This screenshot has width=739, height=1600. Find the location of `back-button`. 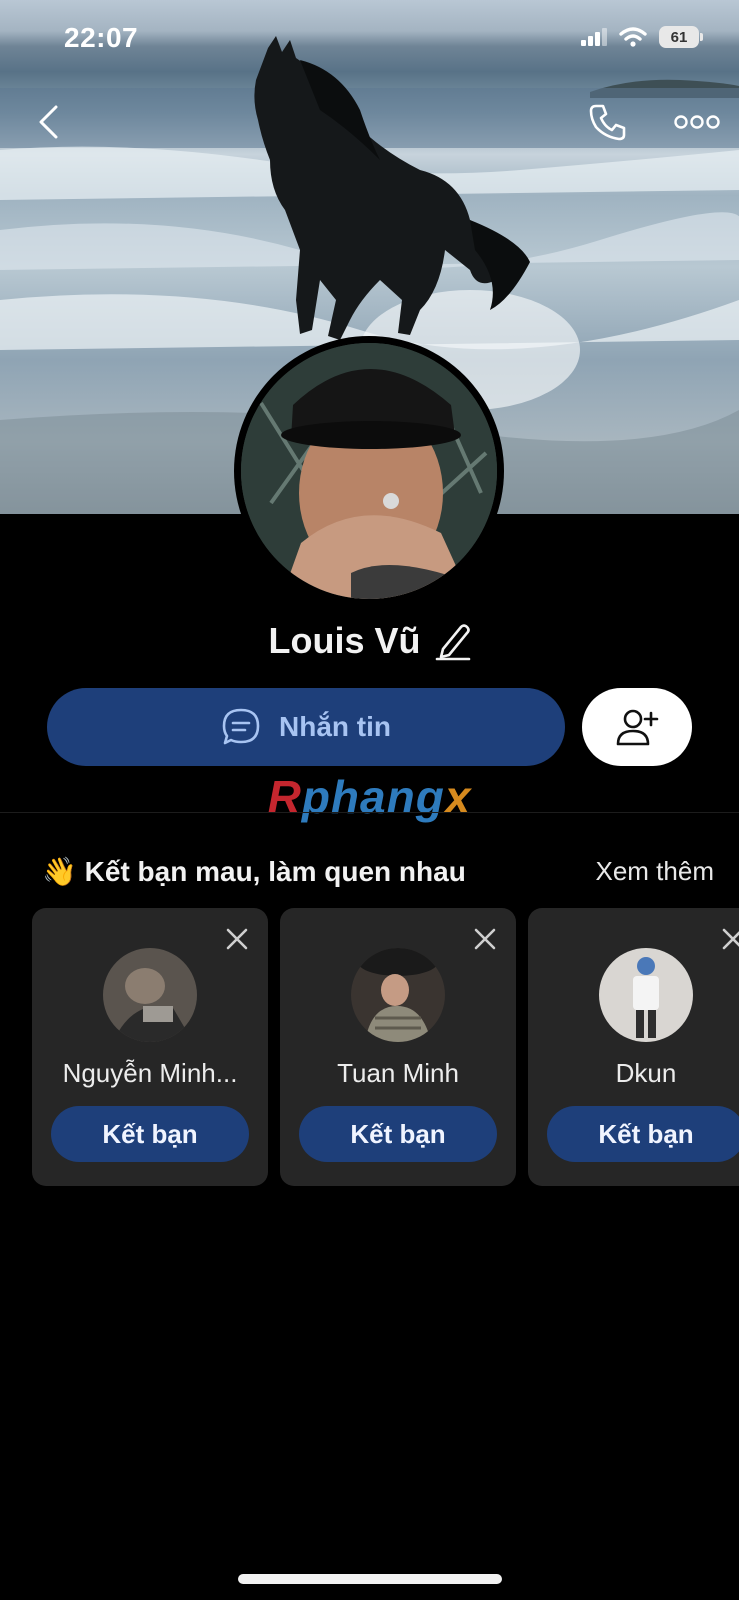

back-button is located at coordinates (48, 122).